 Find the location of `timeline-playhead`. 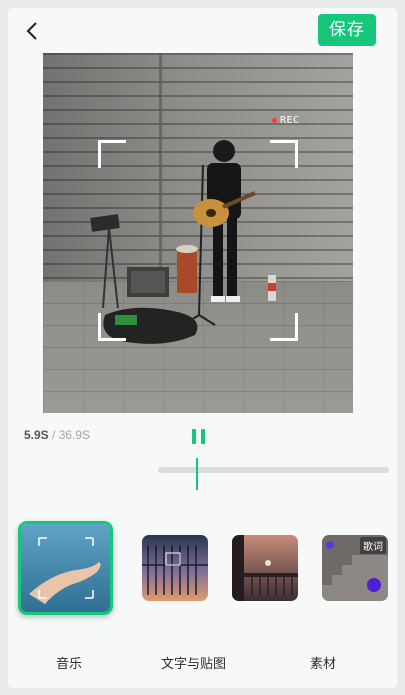

timeline-playhead is located at coordinates (197, 474).